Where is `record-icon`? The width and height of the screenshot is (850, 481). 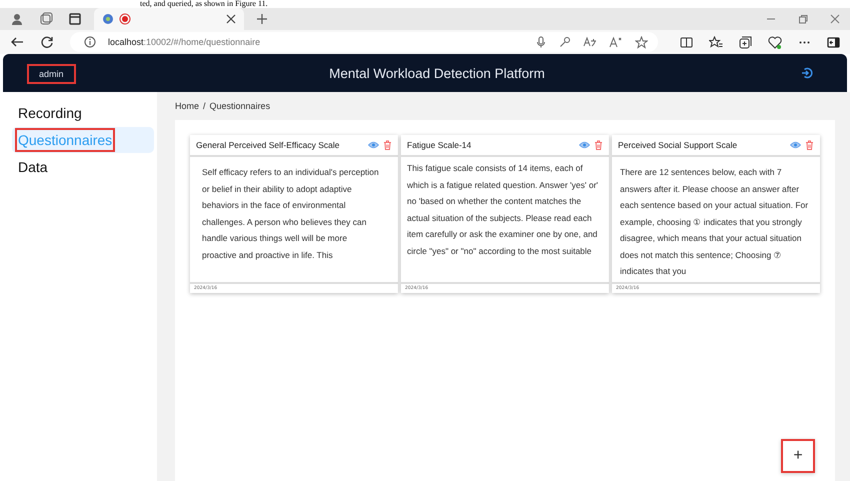 record-icon is located at coordinates (125, 19).